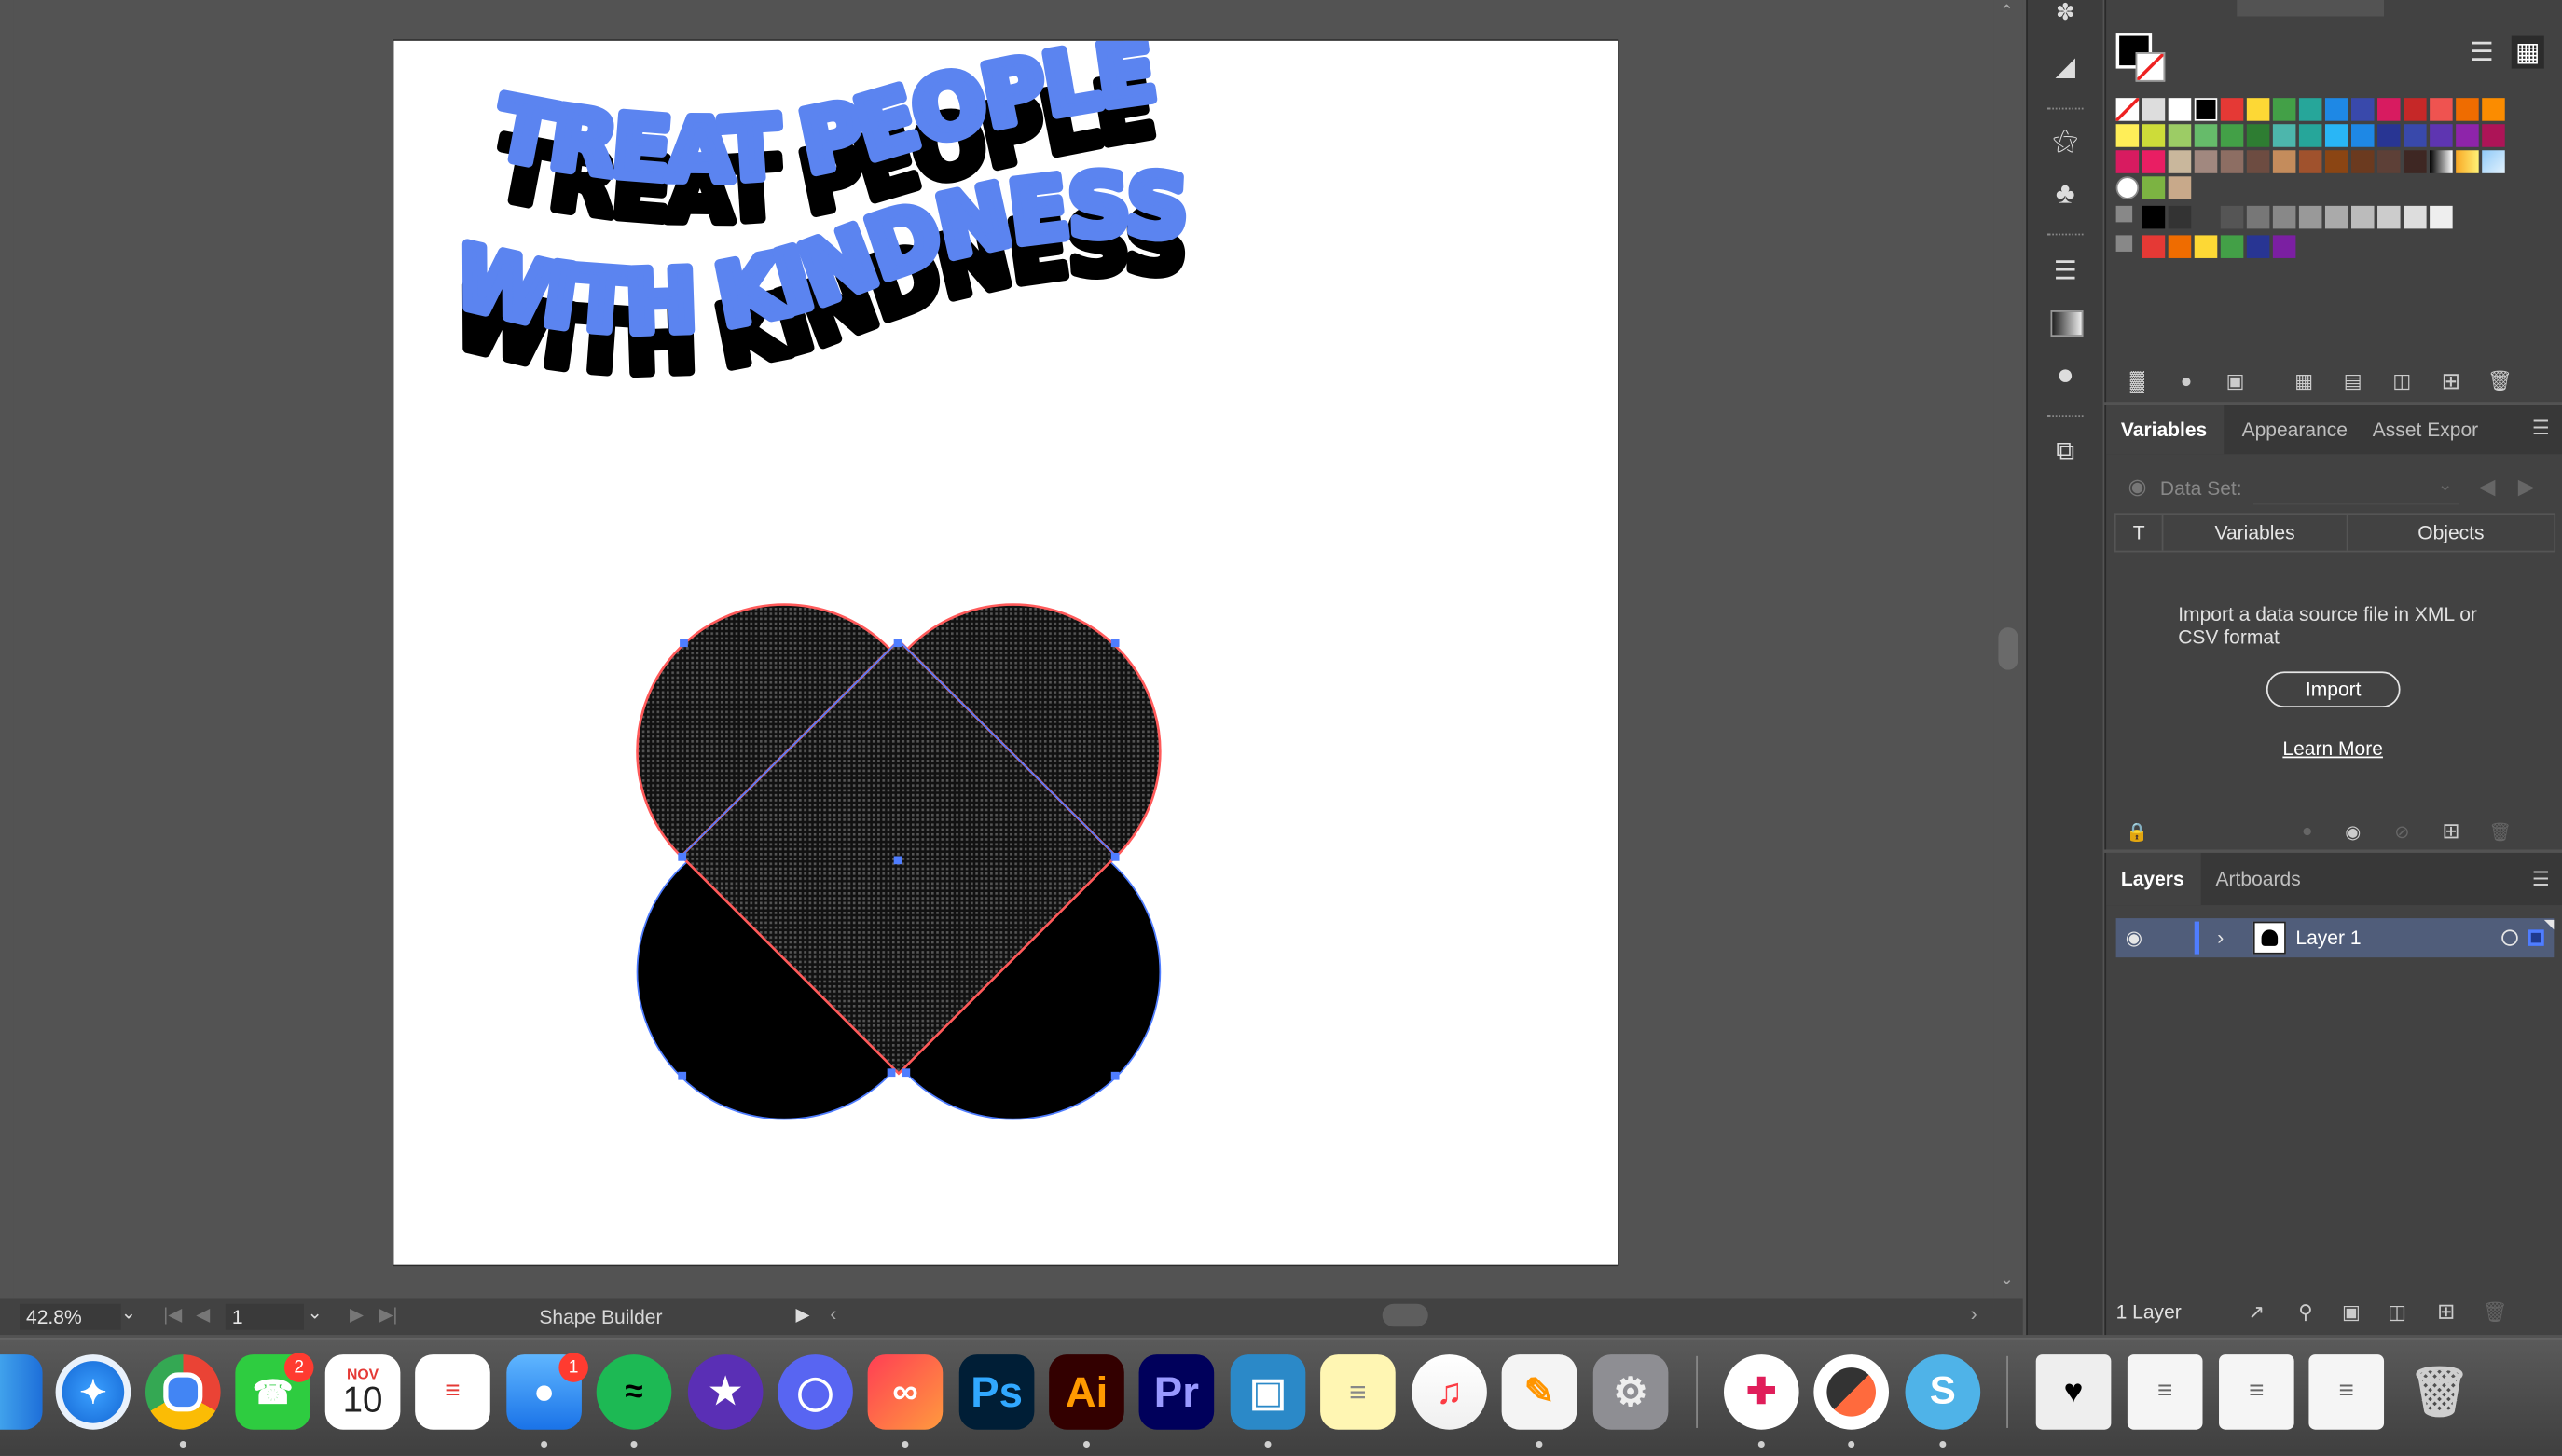  What do you see at coordinates (634, 1392) in the screenshot?
I see `spotify-icon: ≈` at bounding box center [634, 1392].